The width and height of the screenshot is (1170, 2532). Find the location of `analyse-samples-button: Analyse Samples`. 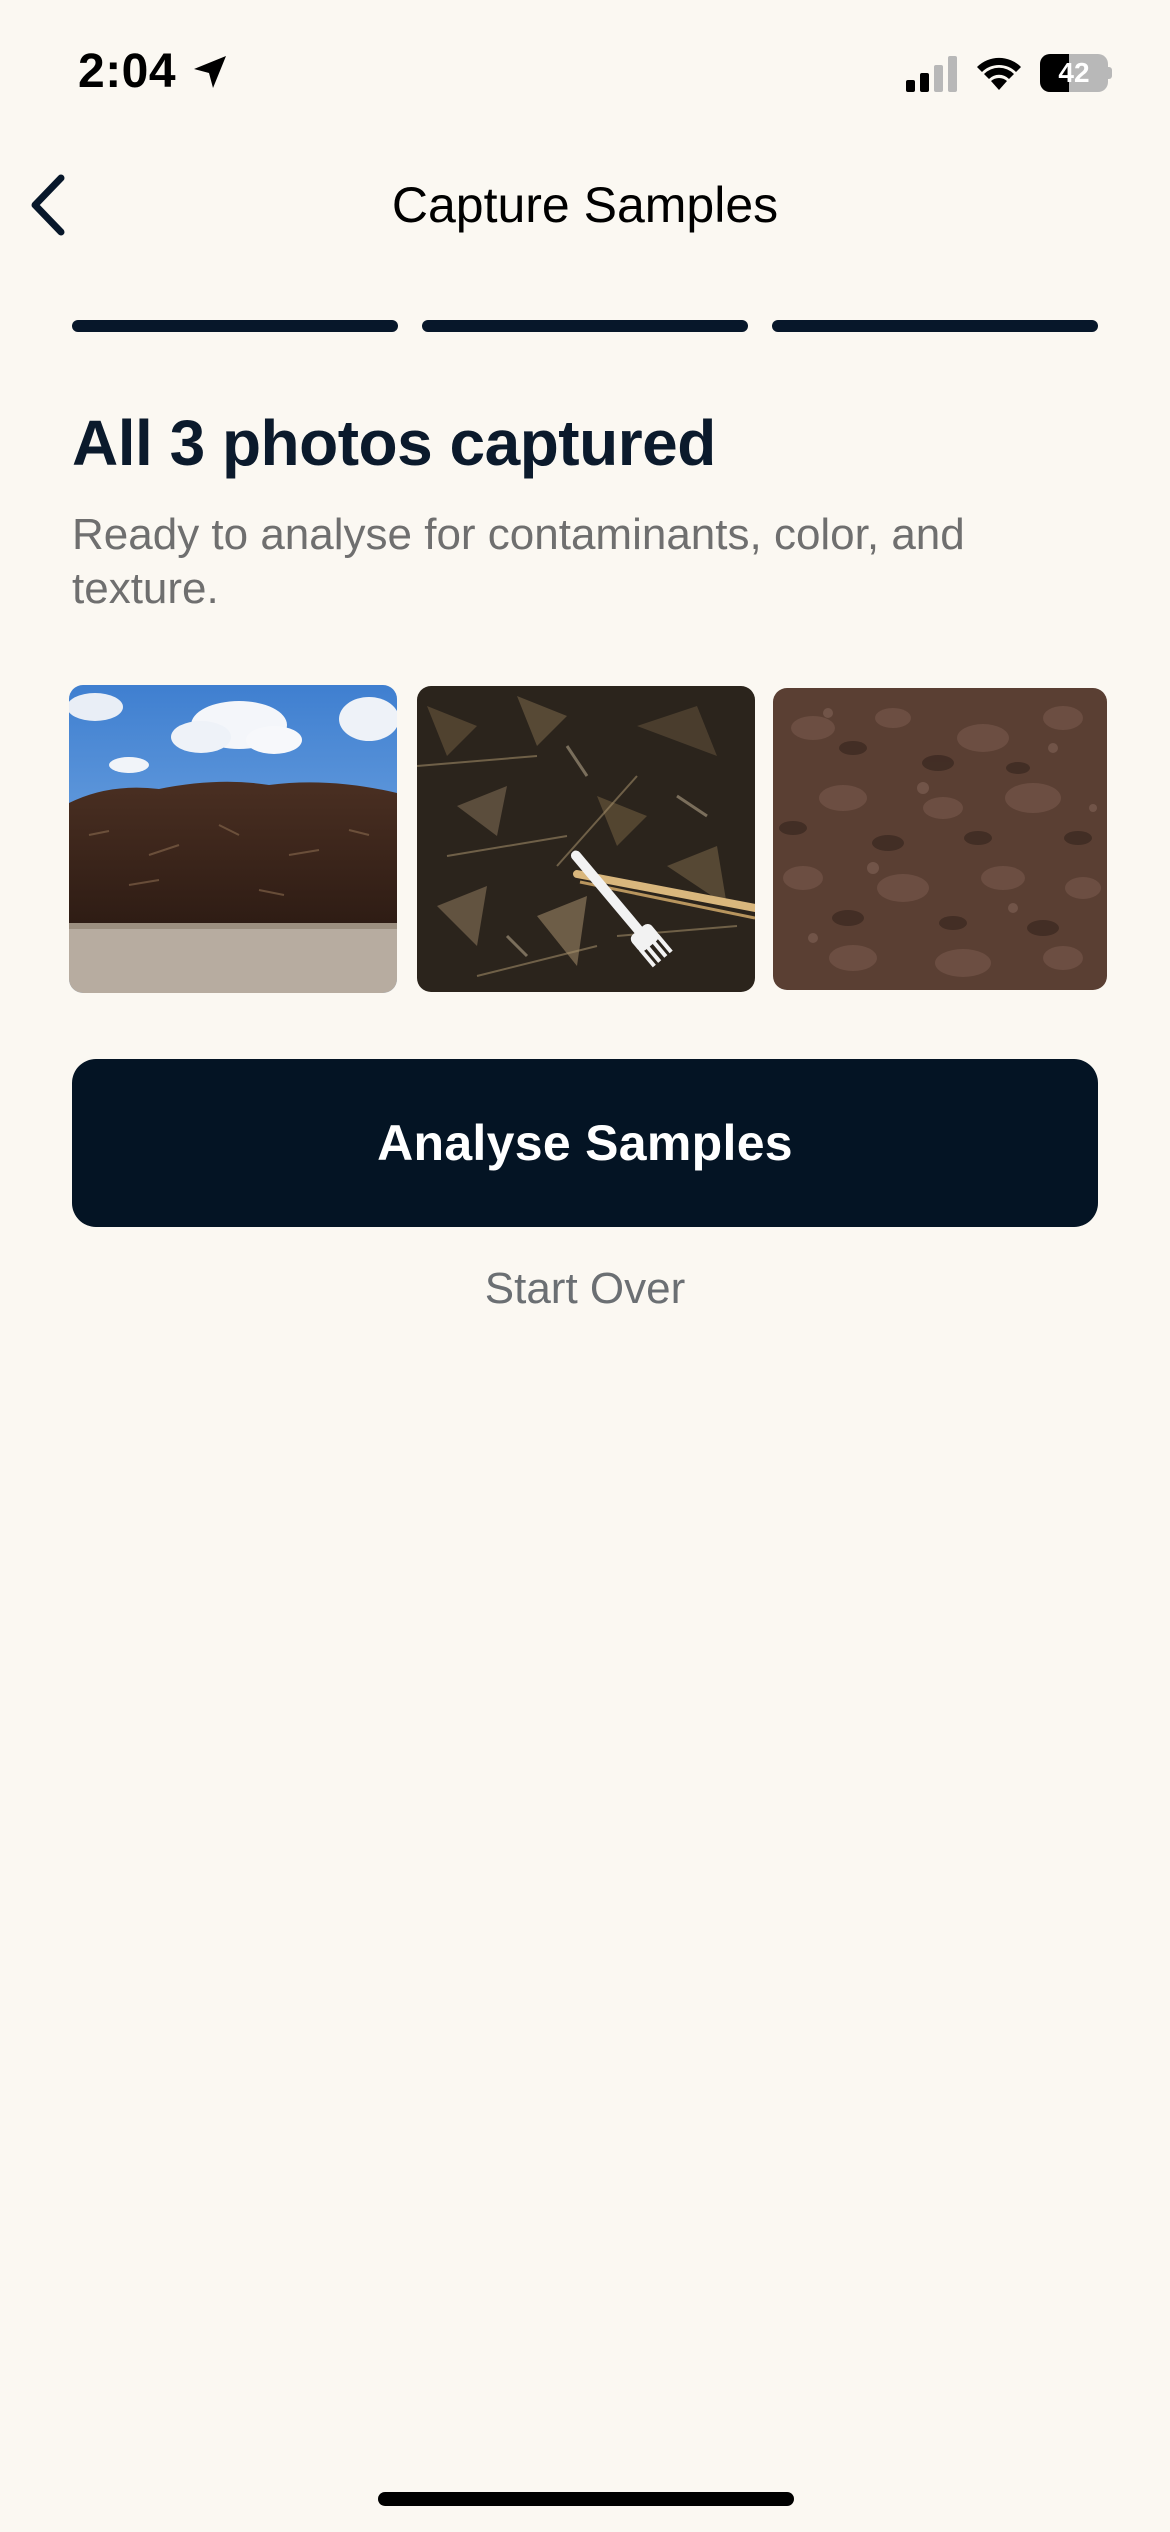

analyse-samples-button: Analyse Samples is located at coordinates (585, 1143).